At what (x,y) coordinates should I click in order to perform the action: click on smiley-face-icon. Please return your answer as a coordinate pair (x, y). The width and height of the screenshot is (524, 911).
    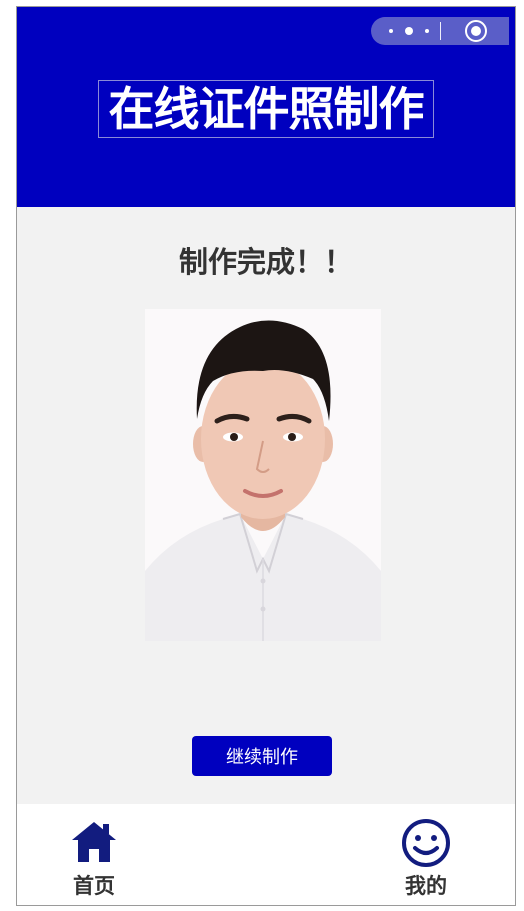
    Looking at the image, I should click on (426, 843).